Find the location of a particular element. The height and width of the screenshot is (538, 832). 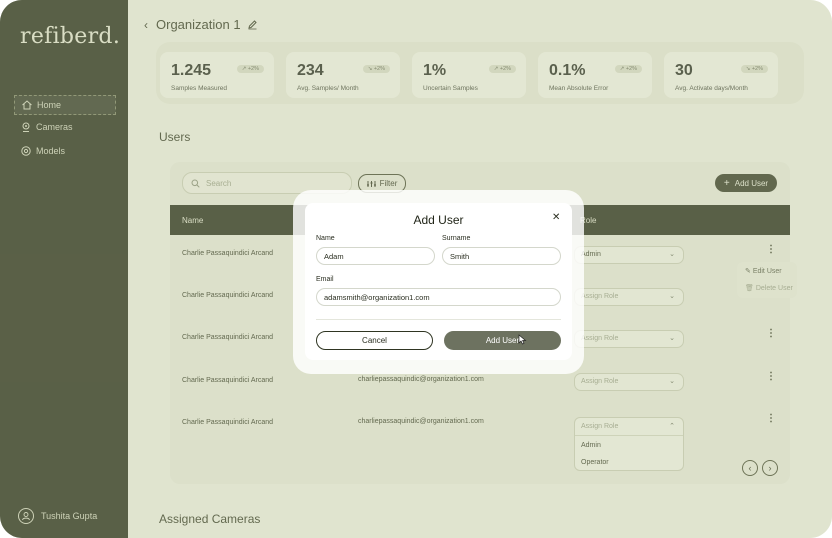

surname-label: Surname is located at coordinates (456, 238).